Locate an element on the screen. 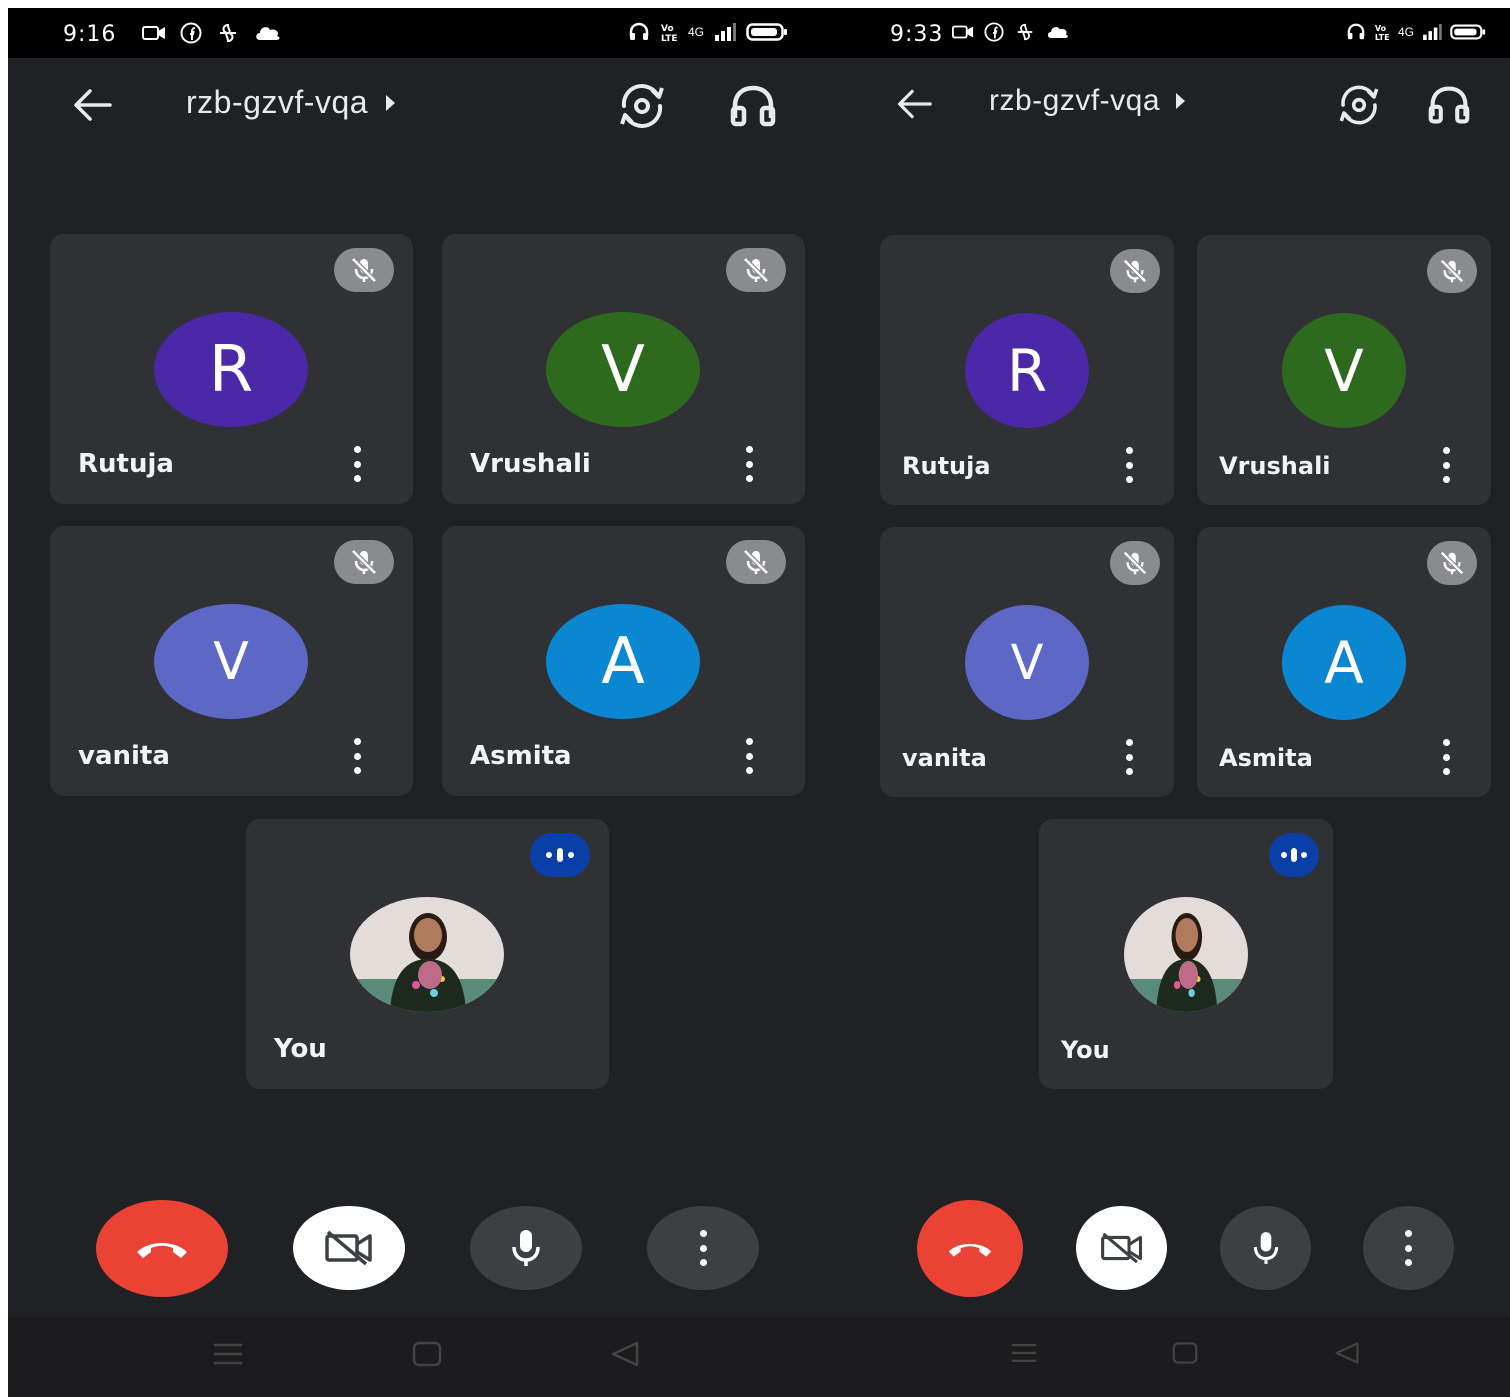 Image resolution: width=1510 pixels, height=1397 pixels. participant-name: Rutuja is located at coordinates (946, 466).